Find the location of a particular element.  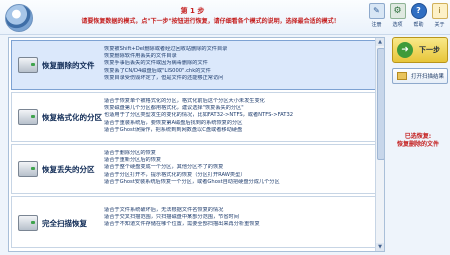

help-icon: ? is located at coordinates (418, 11).